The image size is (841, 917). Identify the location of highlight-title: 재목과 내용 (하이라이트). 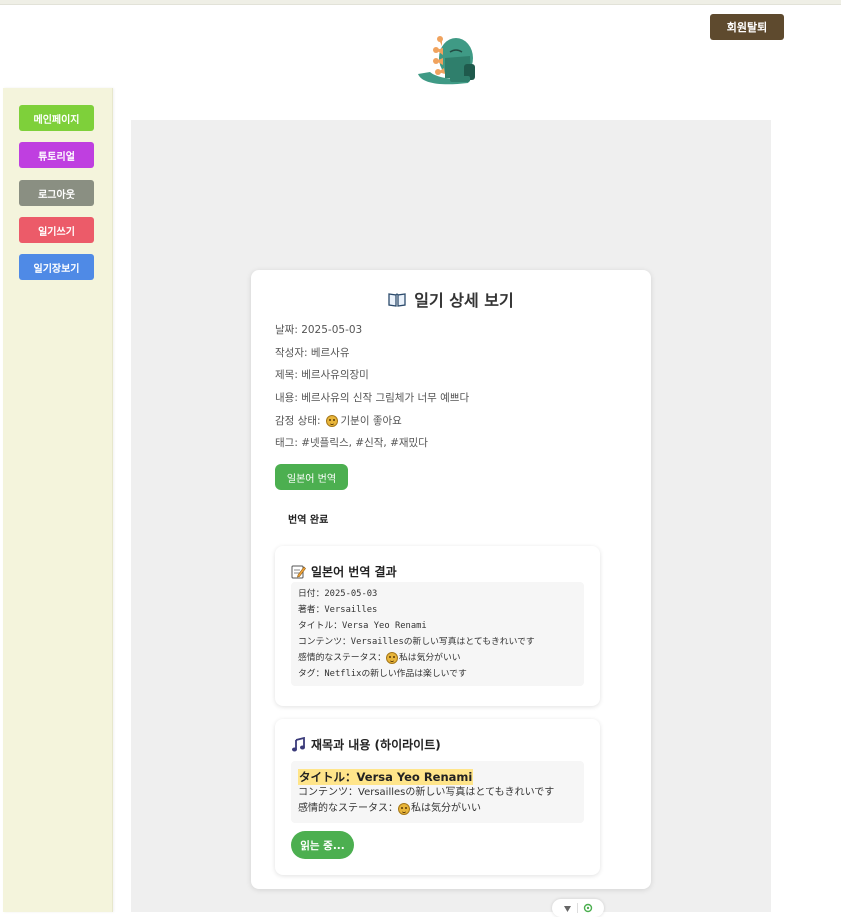
(366, 744).